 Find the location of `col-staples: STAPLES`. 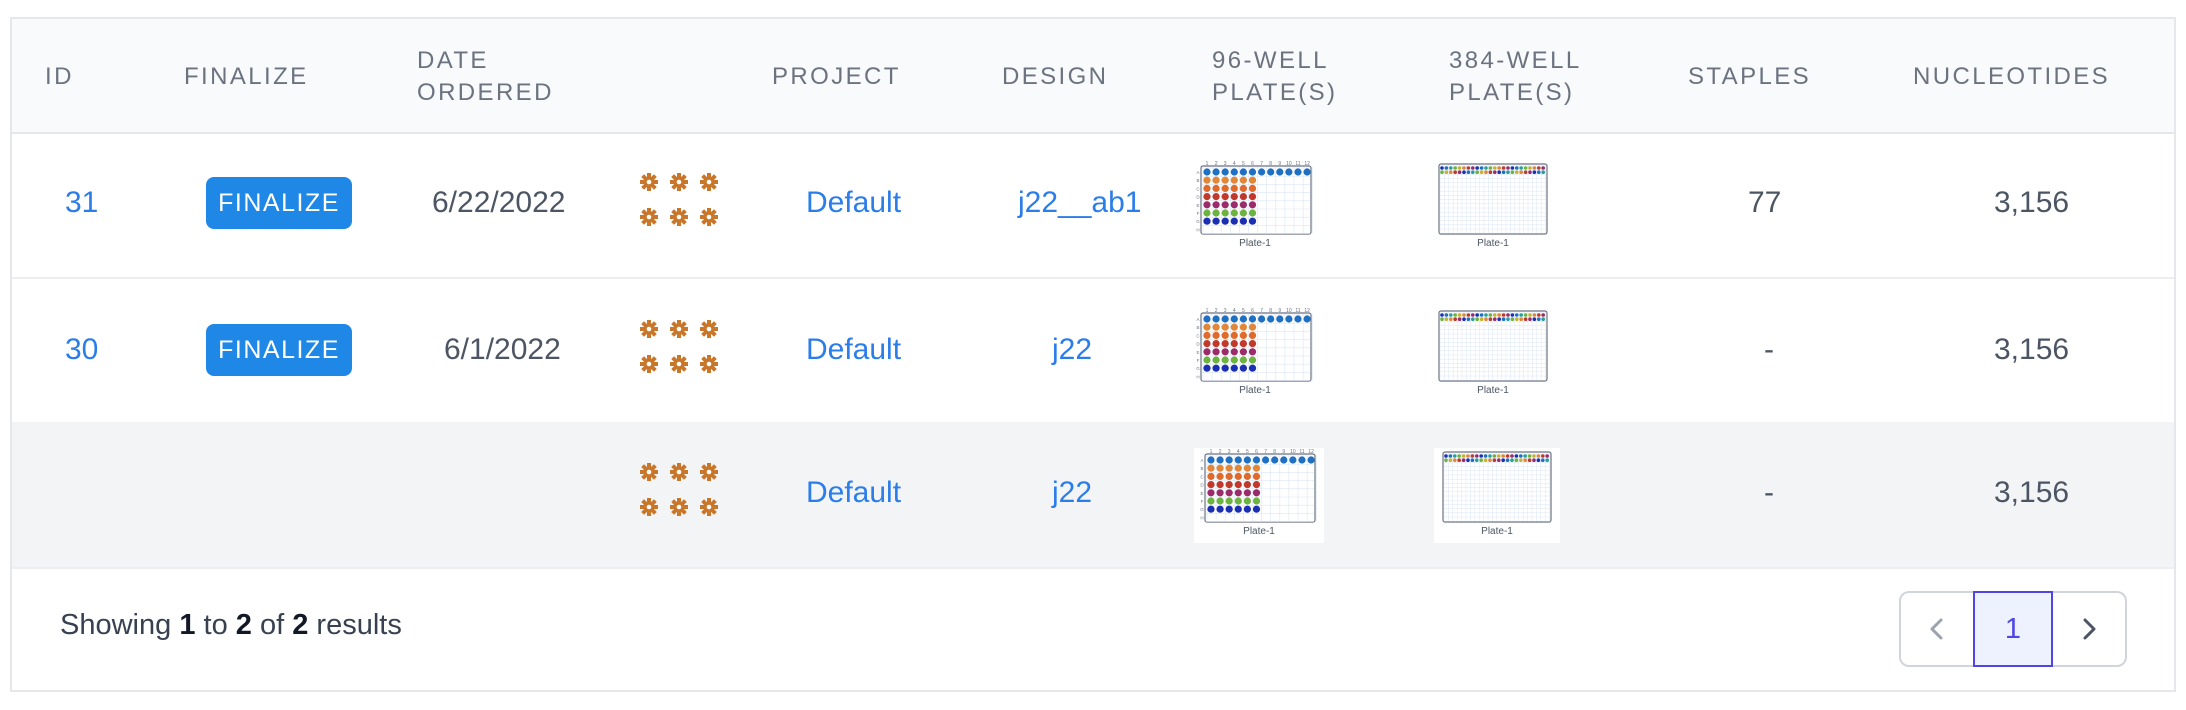

col-staples: STAPLES is located at coordinates (1749, 77).